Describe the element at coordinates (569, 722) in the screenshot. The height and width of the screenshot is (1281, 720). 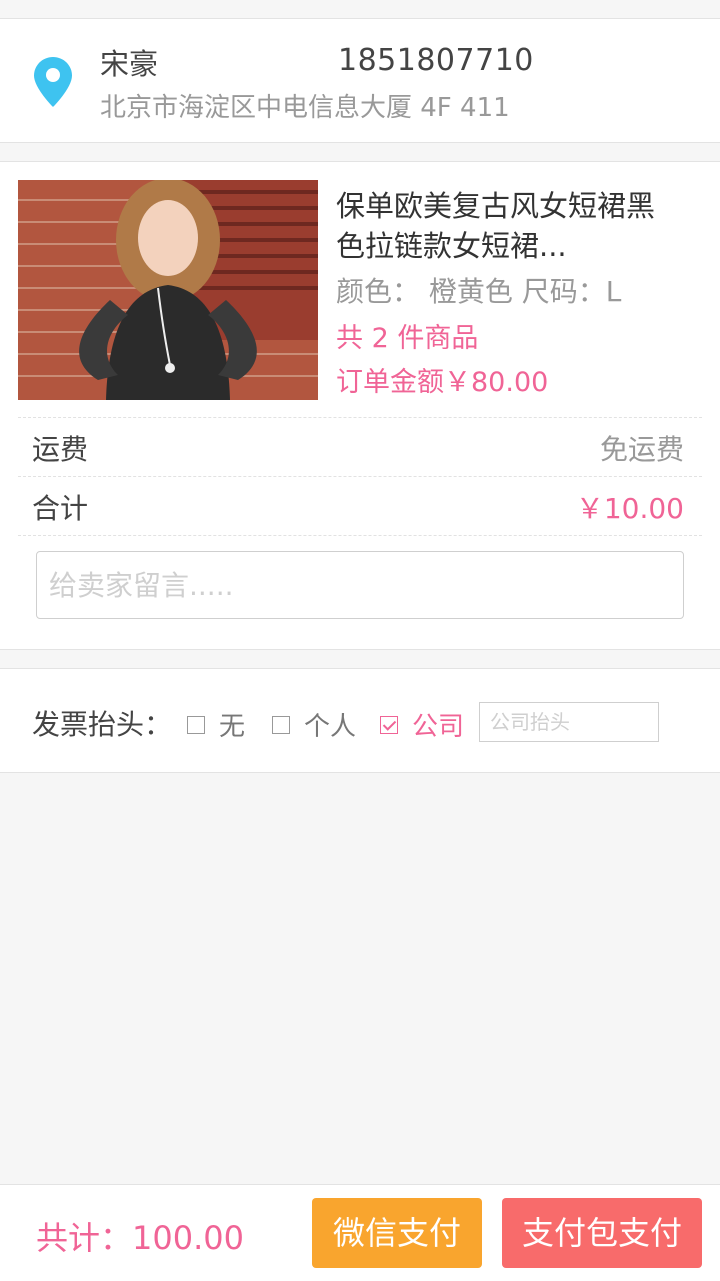
I see `company-title-input` at that location.